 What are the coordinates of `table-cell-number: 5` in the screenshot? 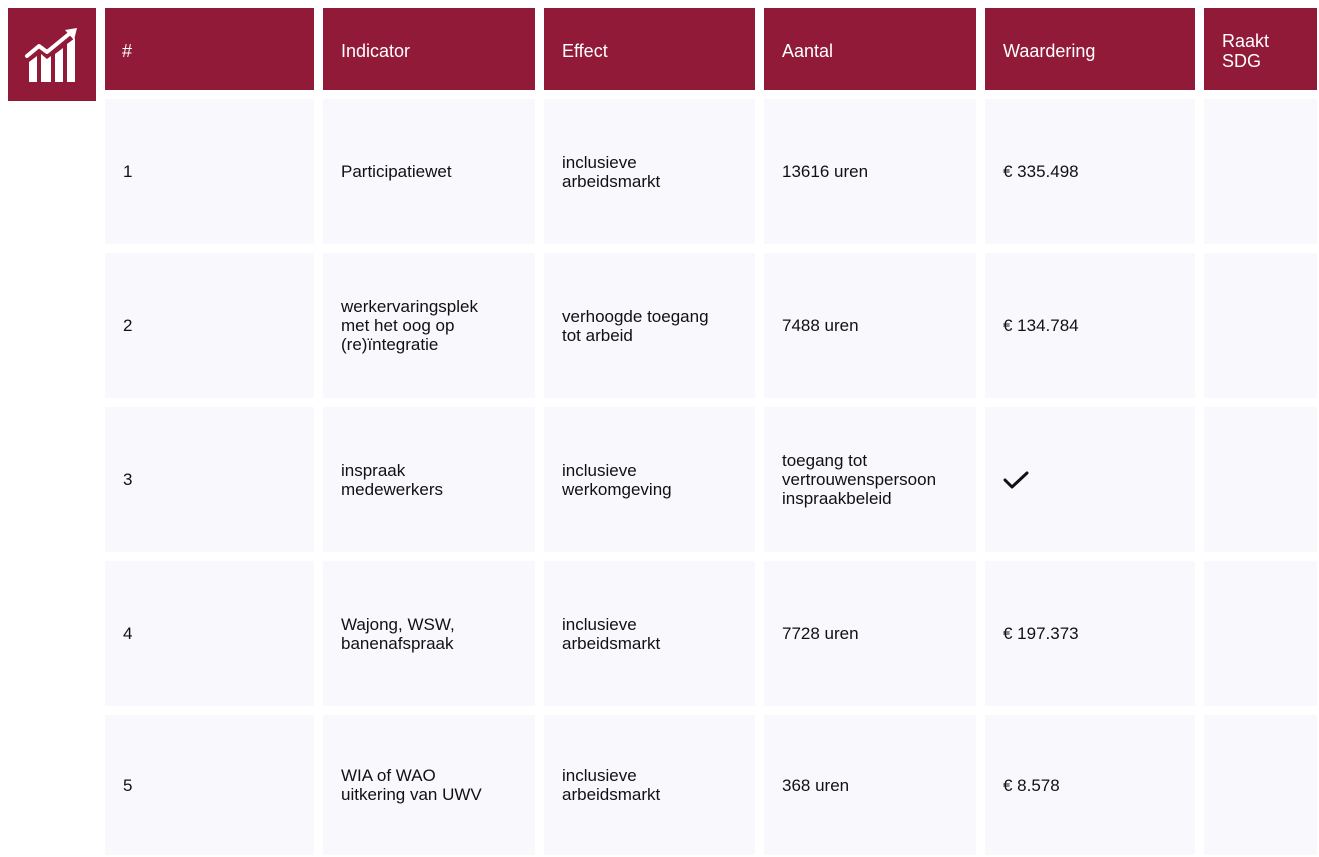 It's located at (209, 785).